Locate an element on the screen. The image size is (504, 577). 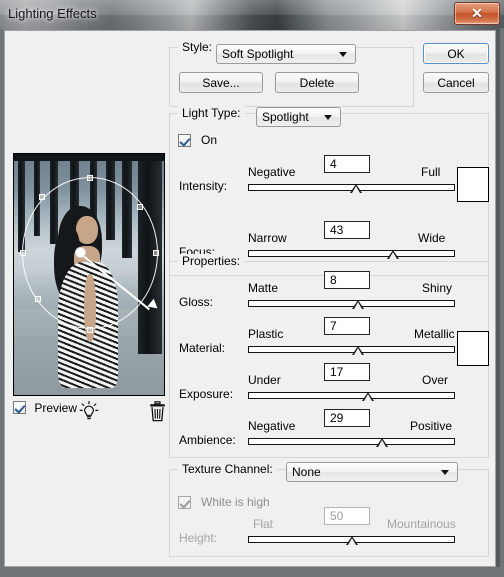
light-color-swatch is located at coordinates (473, 184).